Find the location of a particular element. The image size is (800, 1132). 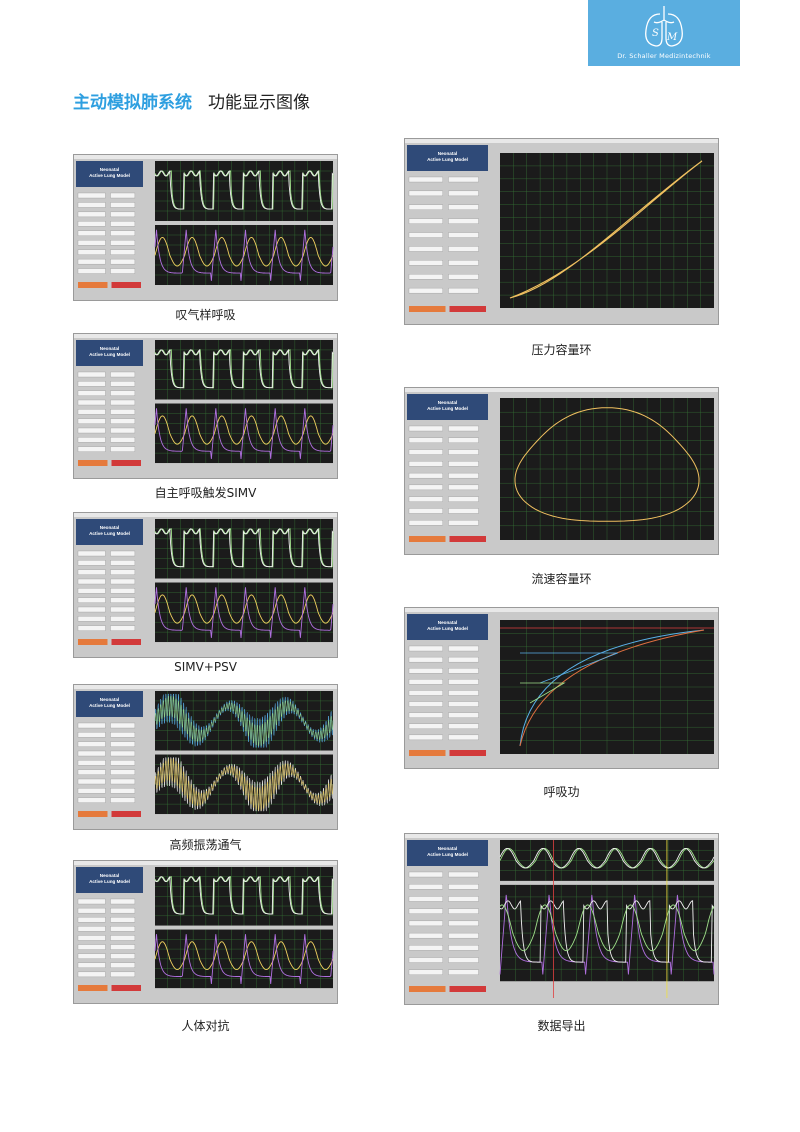

screenshot-fight: Neonatal Active Lung Model is located at coordinates (205, 932).